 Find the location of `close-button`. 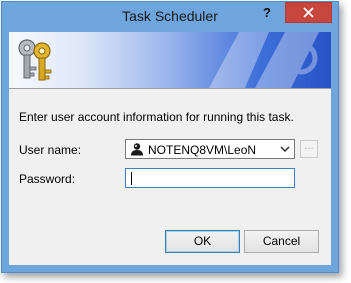

close-button is located at coordinates (308, 12).